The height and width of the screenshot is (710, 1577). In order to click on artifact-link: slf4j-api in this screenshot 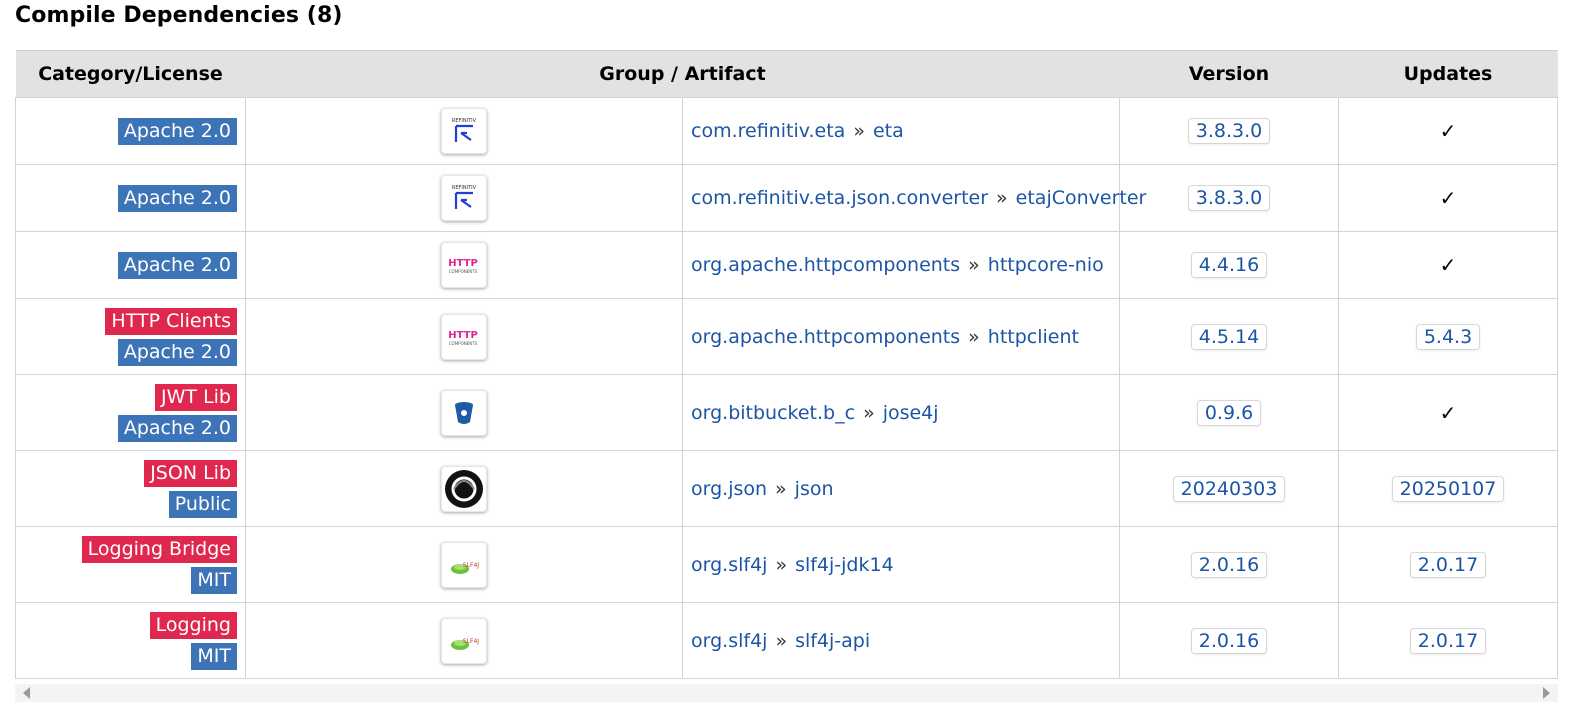, I will do `click(832, 641)`.